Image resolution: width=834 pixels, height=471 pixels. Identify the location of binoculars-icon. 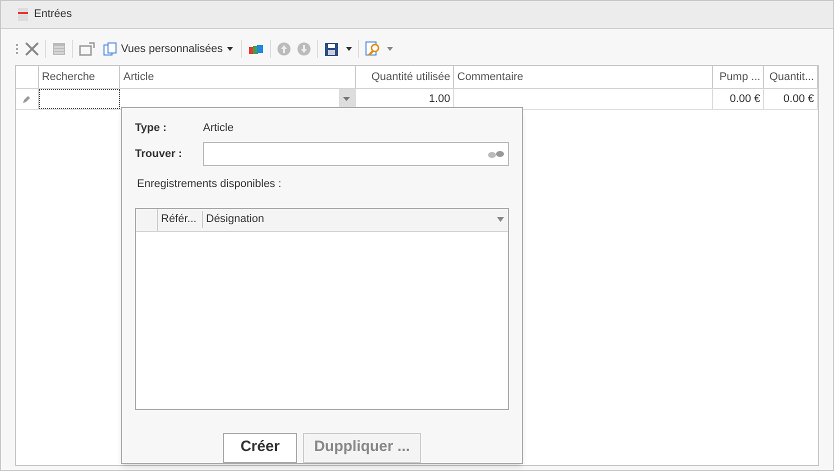
(496, 154).